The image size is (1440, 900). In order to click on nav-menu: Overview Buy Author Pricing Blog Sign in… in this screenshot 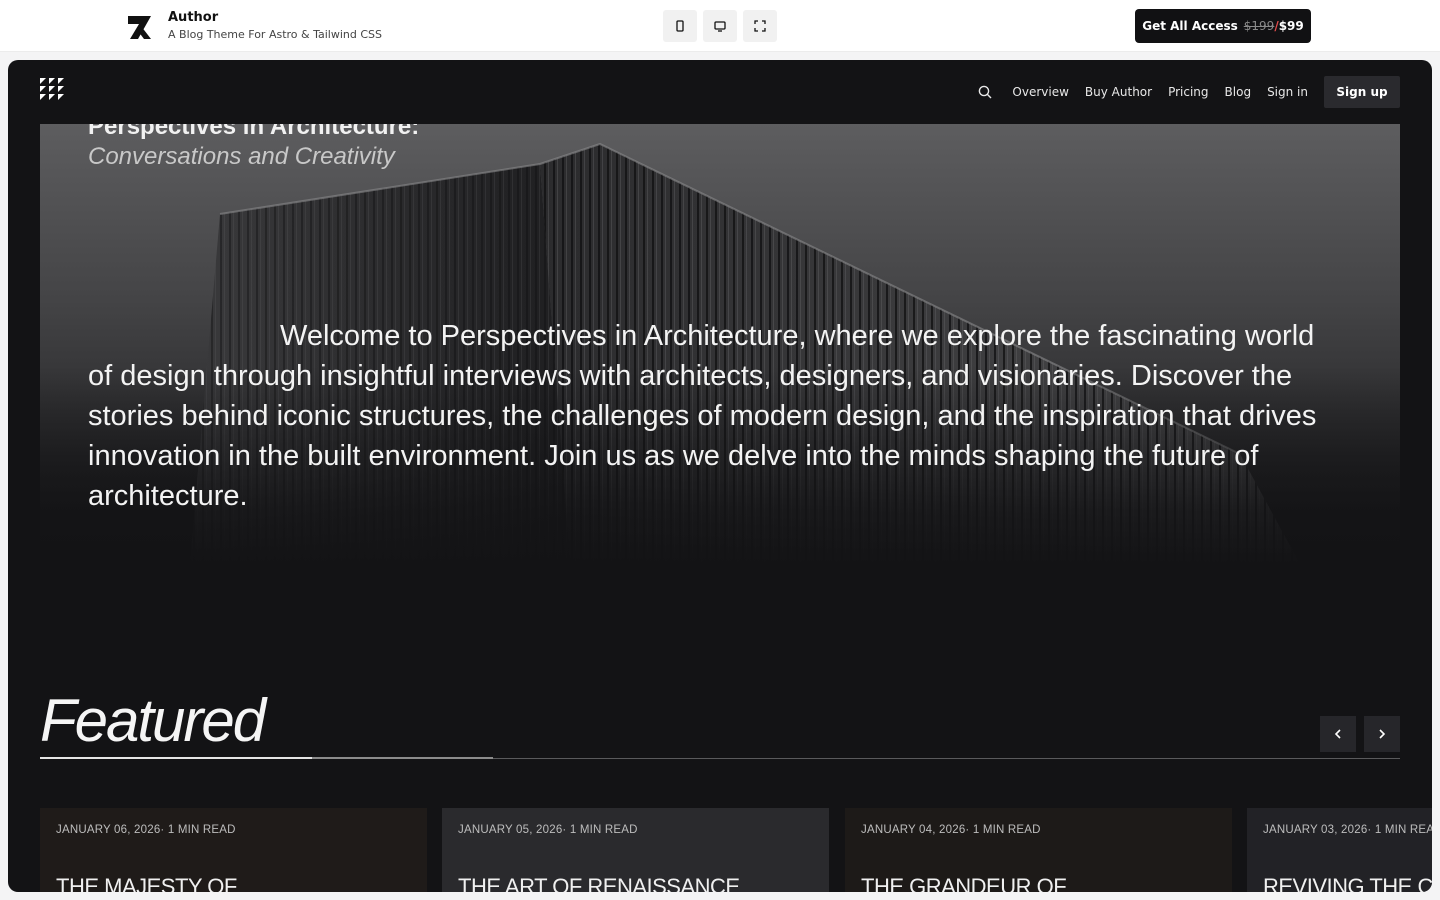, I will do `click(1188, 92)`.